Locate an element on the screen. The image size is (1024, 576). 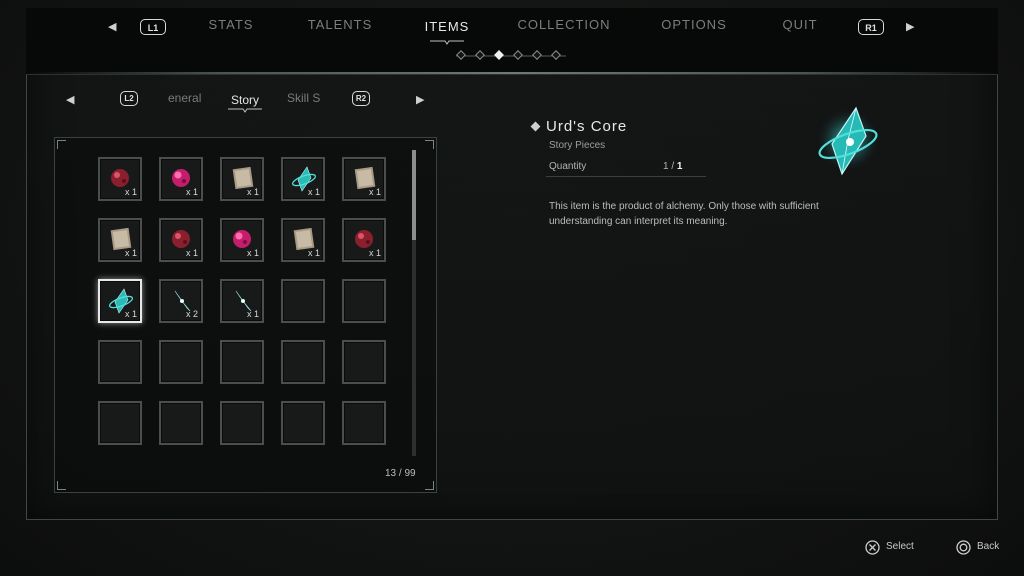
circle-button-icon is located at coordinates (963, 547).